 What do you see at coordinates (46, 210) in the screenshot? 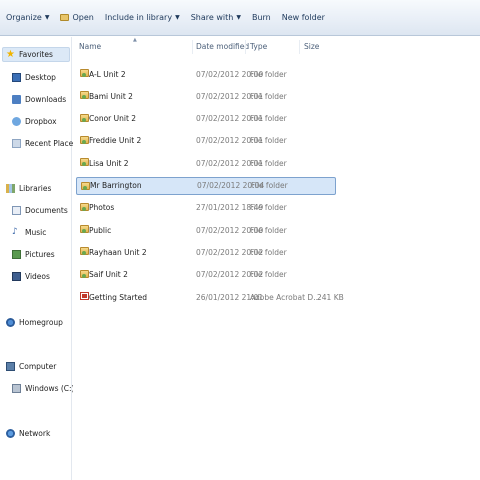
I see `nav-item-label: Documents` at bounding box center [46, 210].